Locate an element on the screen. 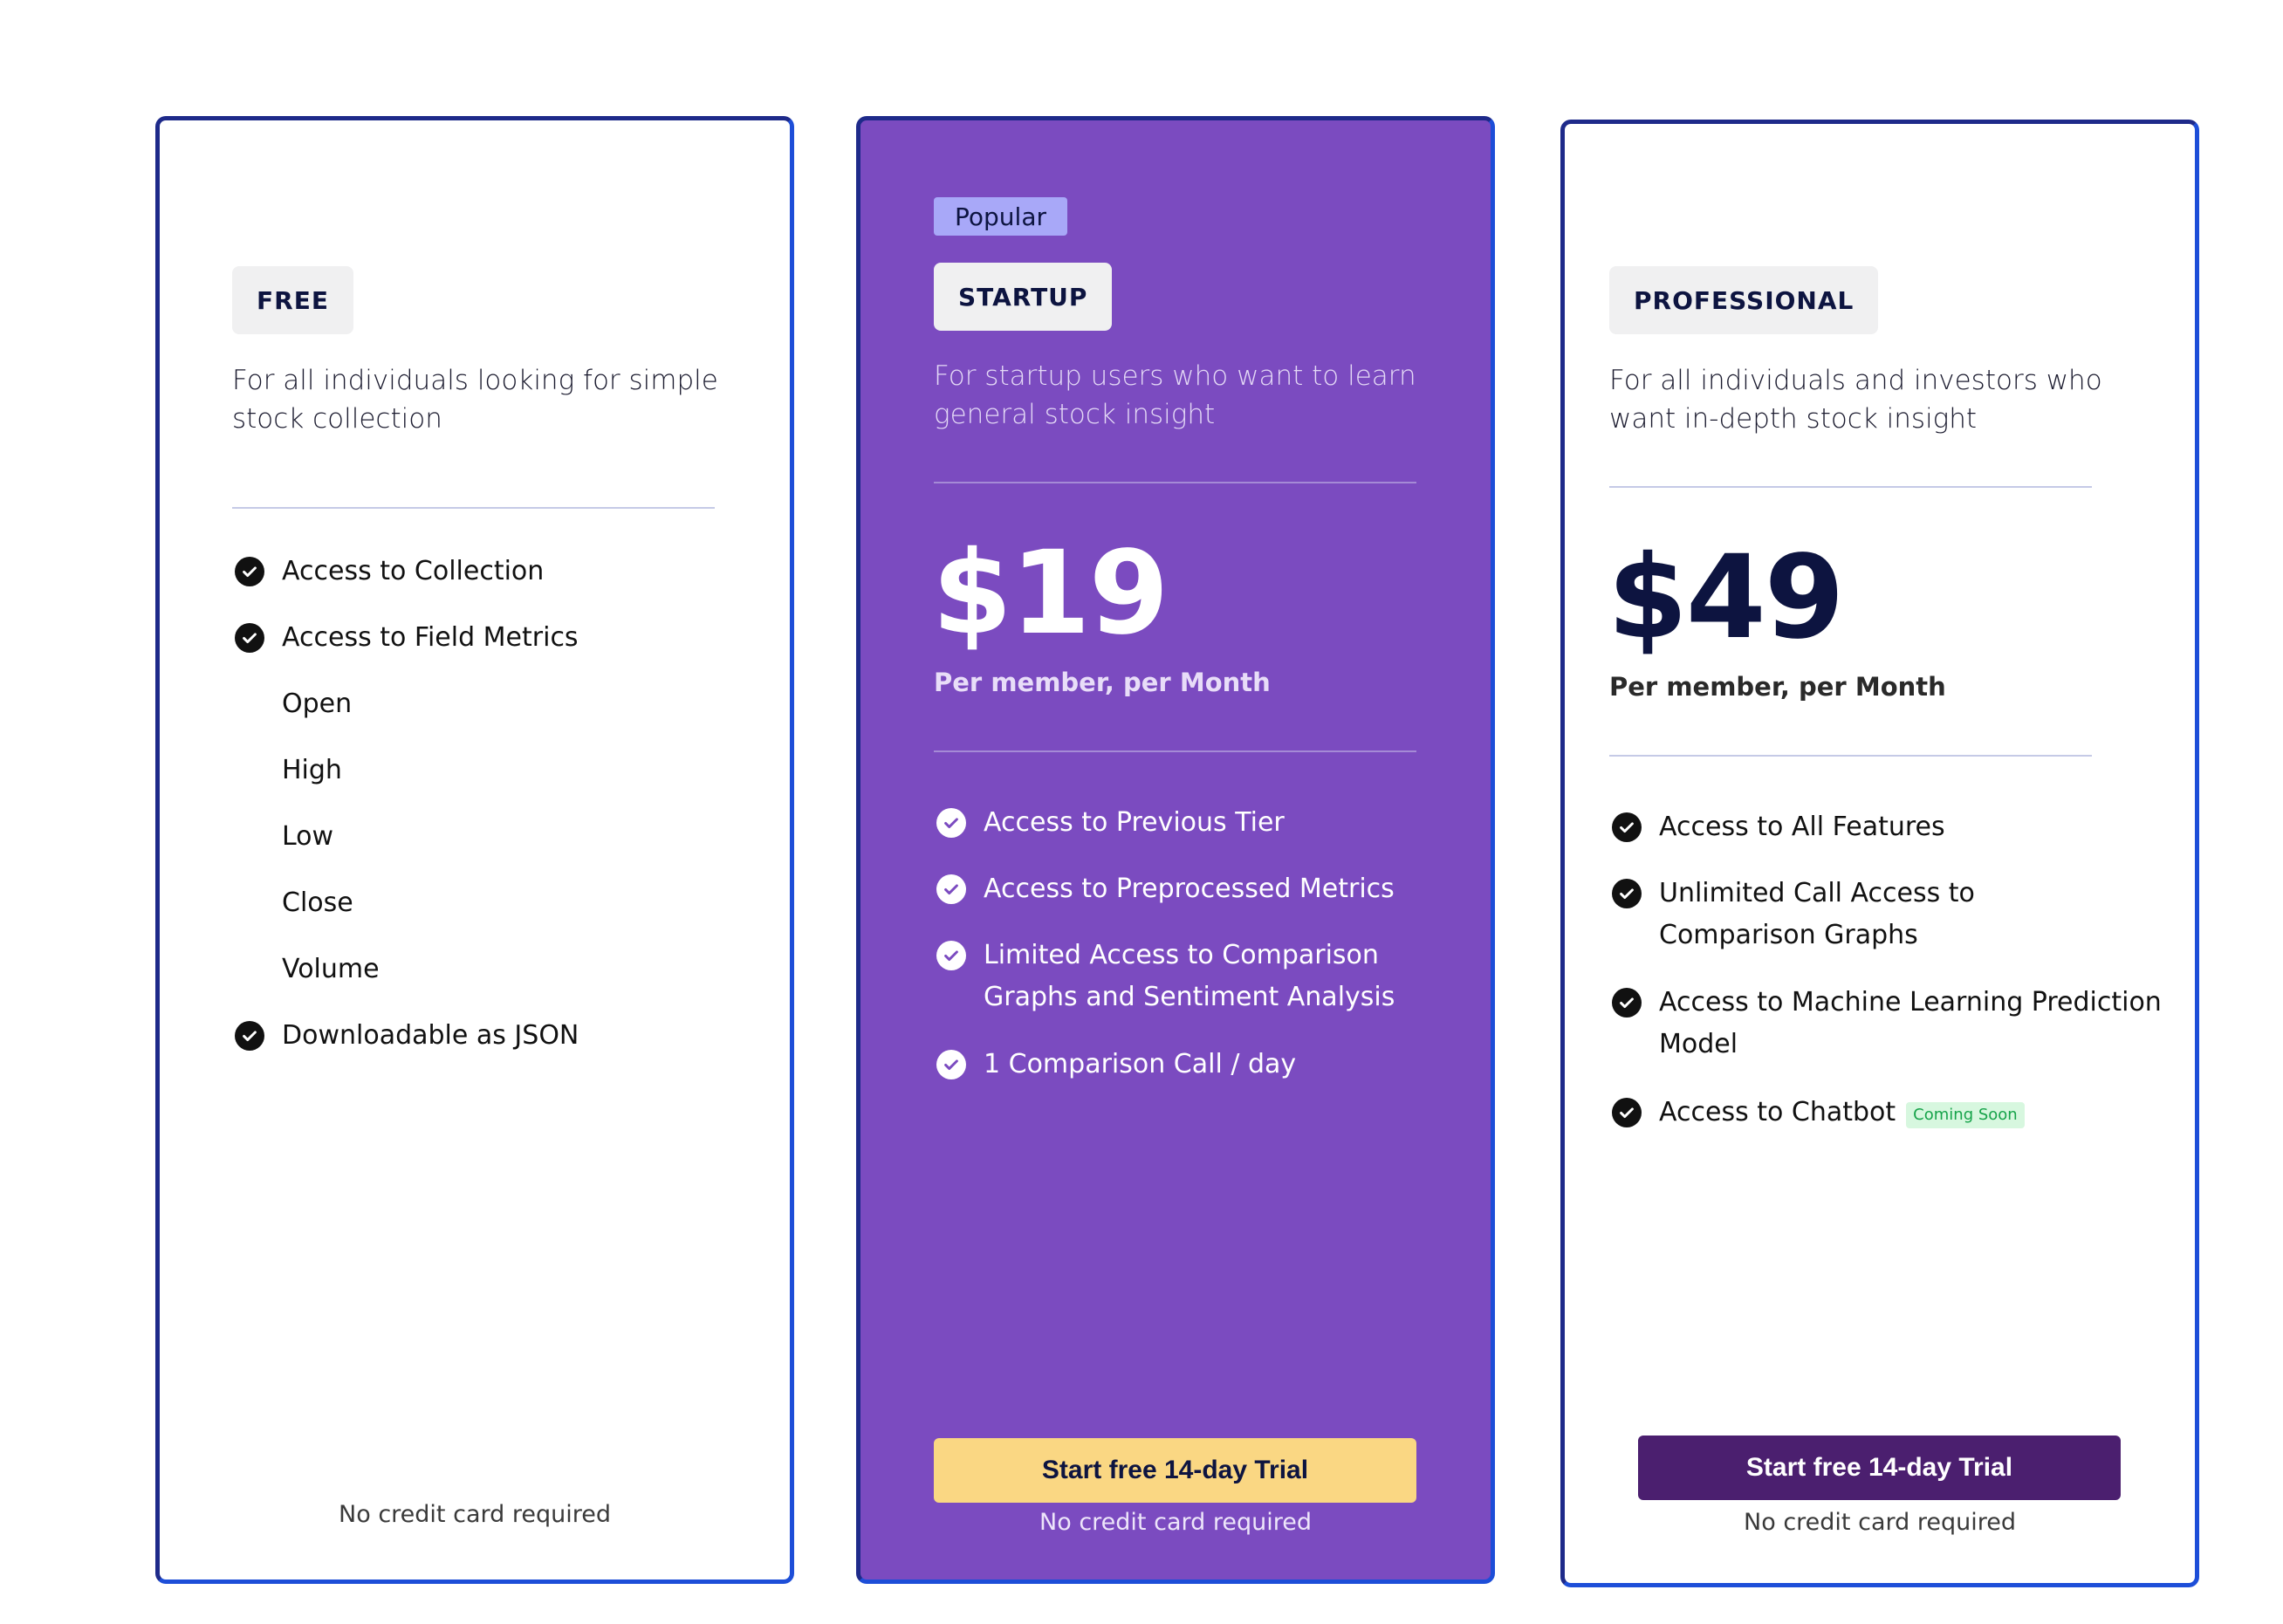 Image resolution: width=2283 pixels, height=1624 pixels. feature-label: Access to All Features is located at coordinates (1802, 827).